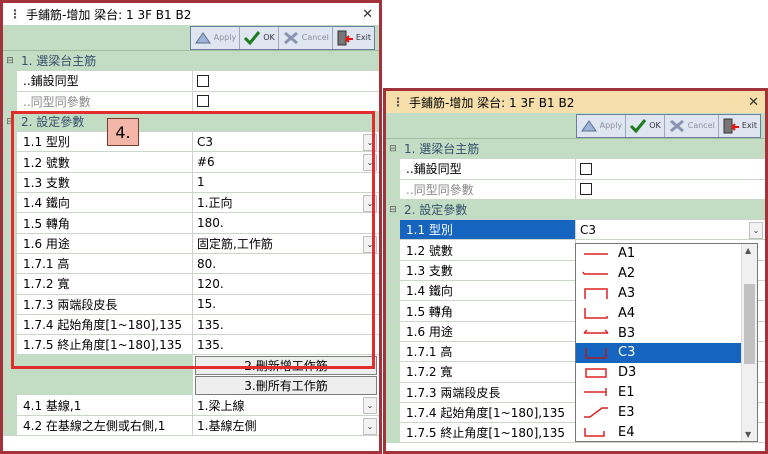  I want to click on property-label: 1.7.2 寬, so click(488, 372).